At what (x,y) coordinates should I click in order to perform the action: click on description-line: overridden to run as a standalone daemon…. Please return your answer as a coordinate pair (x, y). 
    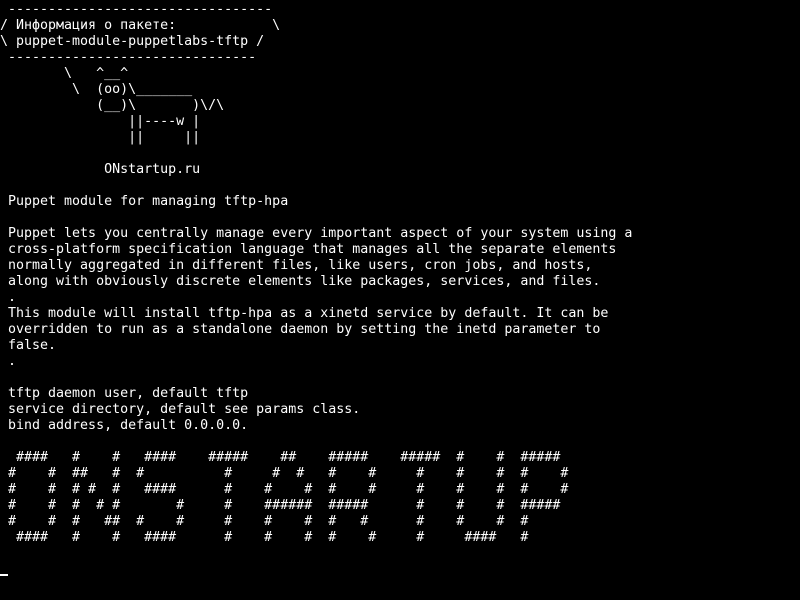
    Looking at the image, I should click on (300, 329).